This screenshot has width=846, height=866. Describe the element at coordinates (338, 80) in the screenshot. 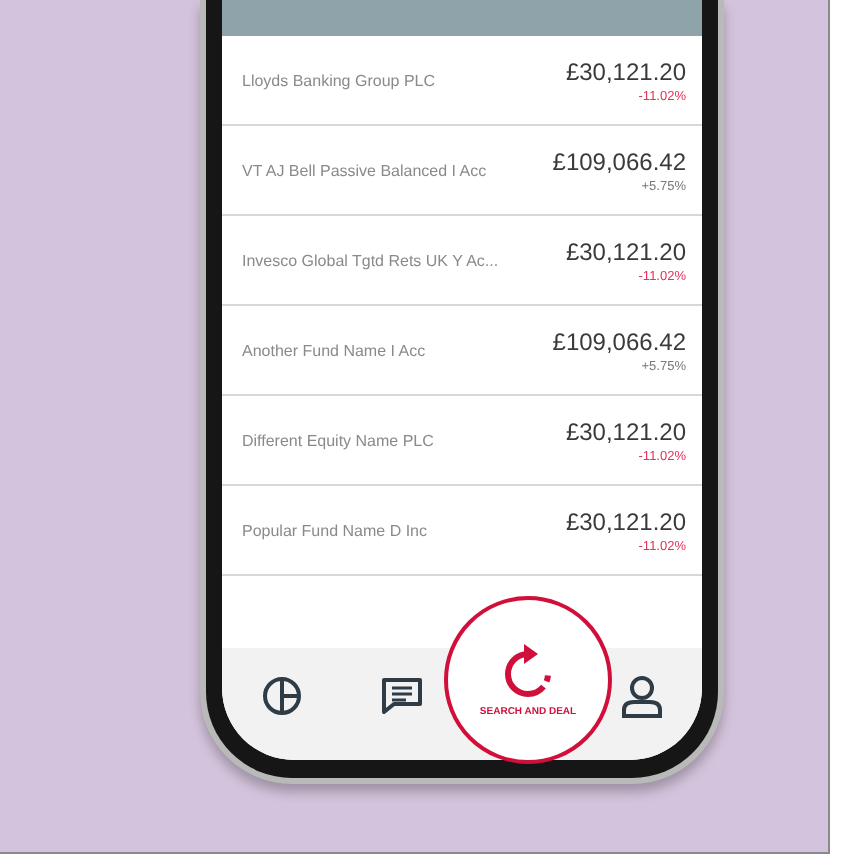

I see `fund-name: Lloyds Banking Group PLC` at that location.